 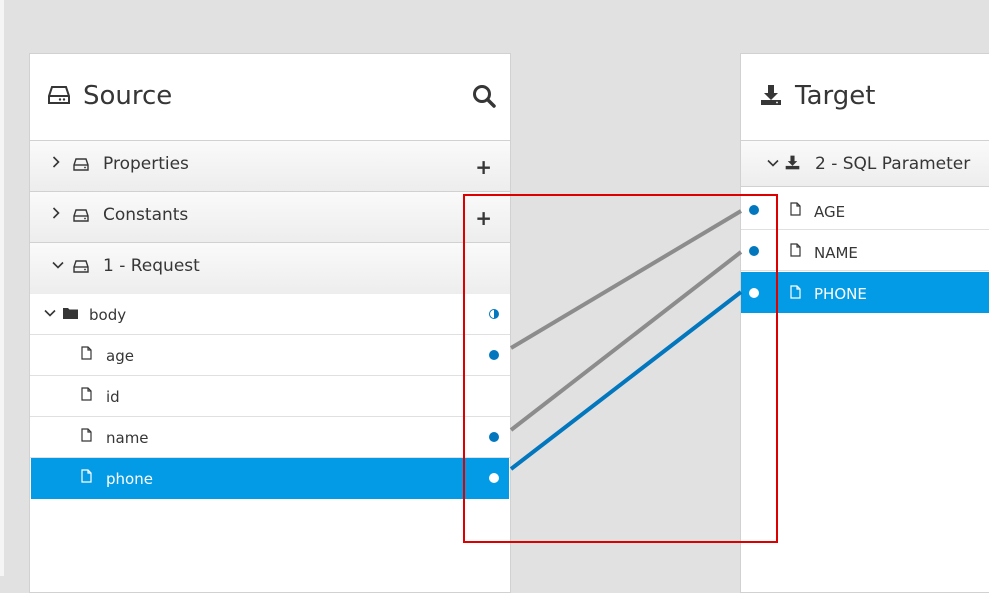 I want to click on field-label: id, so click(x=113, y=397).